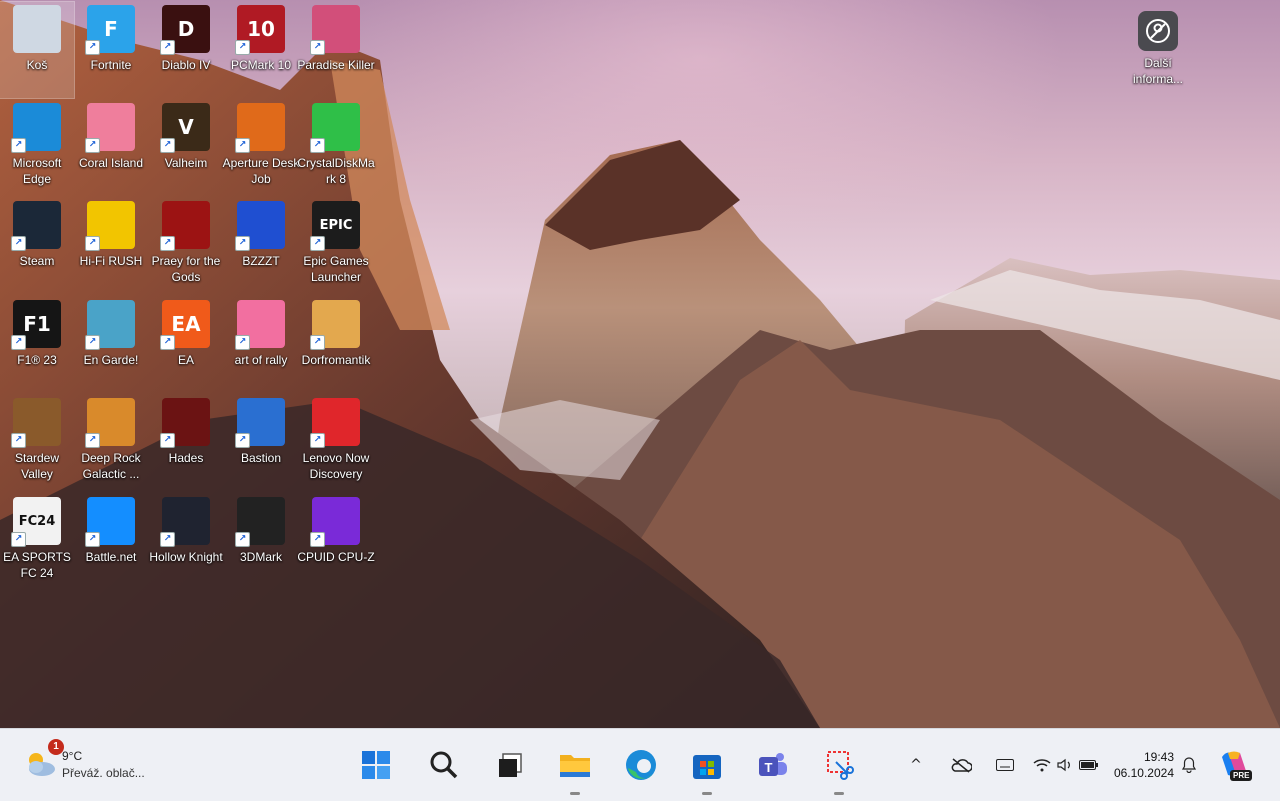 Image resolution: width=1280 pixels, height=801 pixels. I want to click on clock-date: 06.10.2024, so click(1143, 773).